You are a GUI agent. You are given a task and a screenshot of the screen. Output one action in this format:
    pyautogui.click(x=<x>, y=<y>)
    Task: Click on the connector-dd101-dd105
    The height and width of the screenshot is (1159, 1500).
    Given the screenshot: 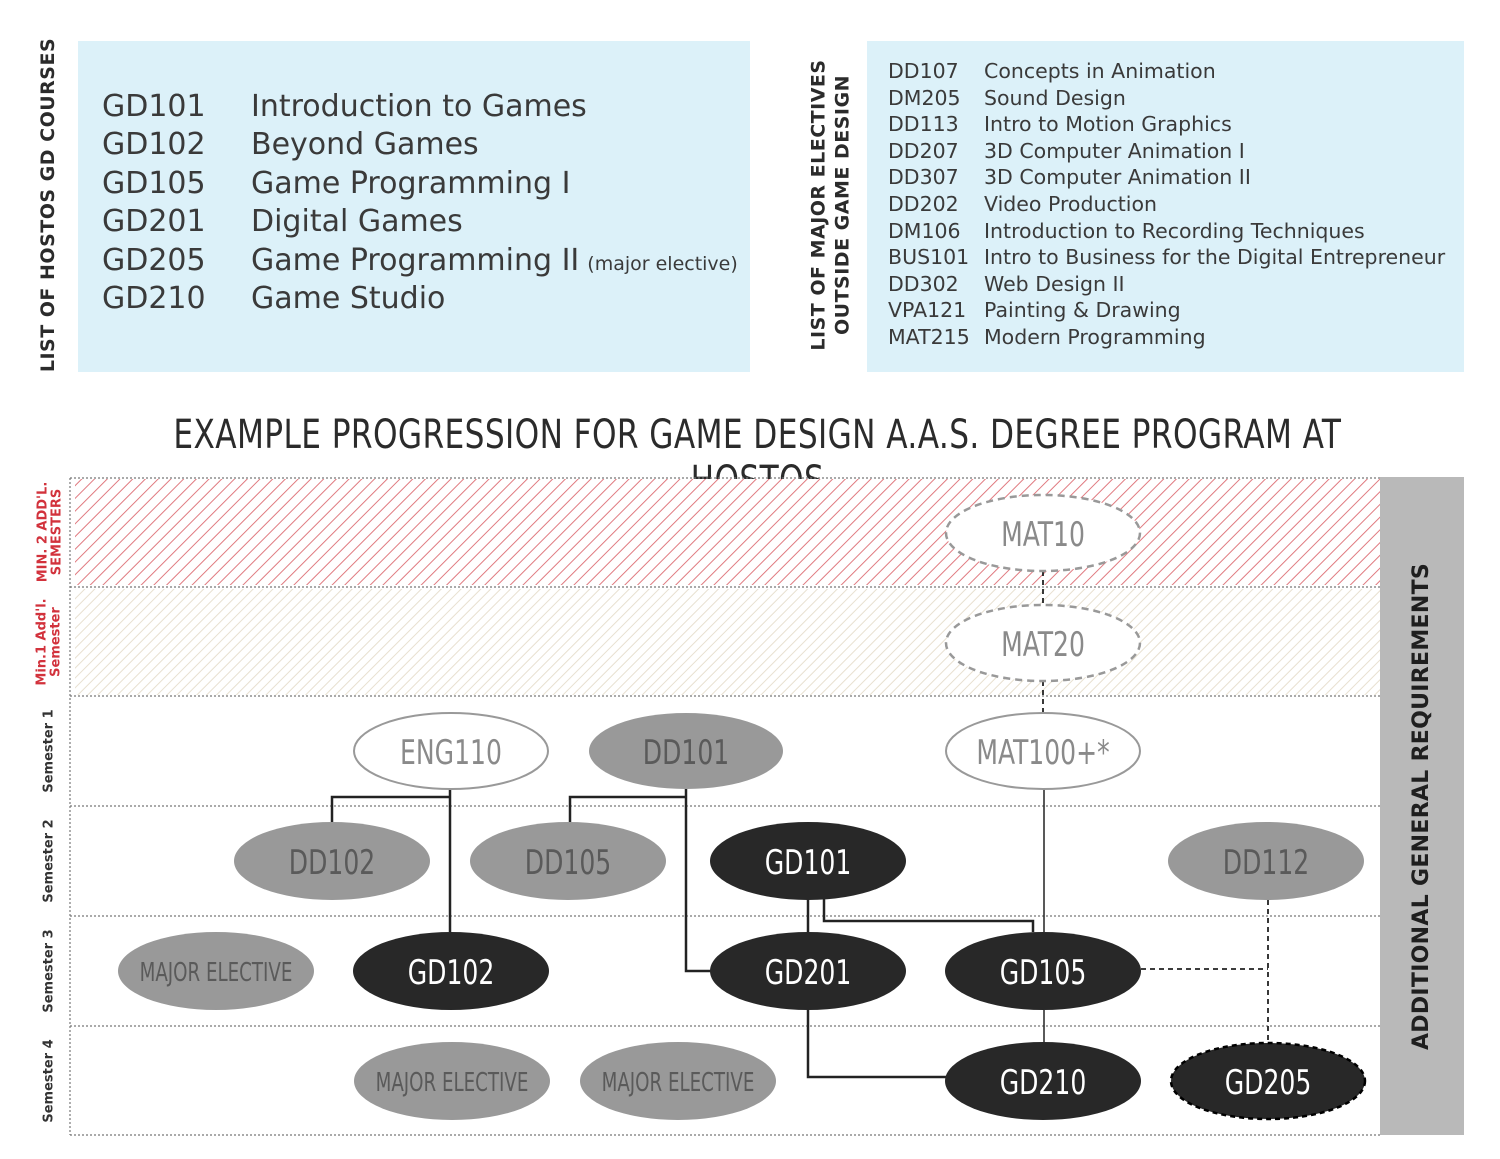 What is the action you would take?
    pyautogui.click(x=627, y=808)
    